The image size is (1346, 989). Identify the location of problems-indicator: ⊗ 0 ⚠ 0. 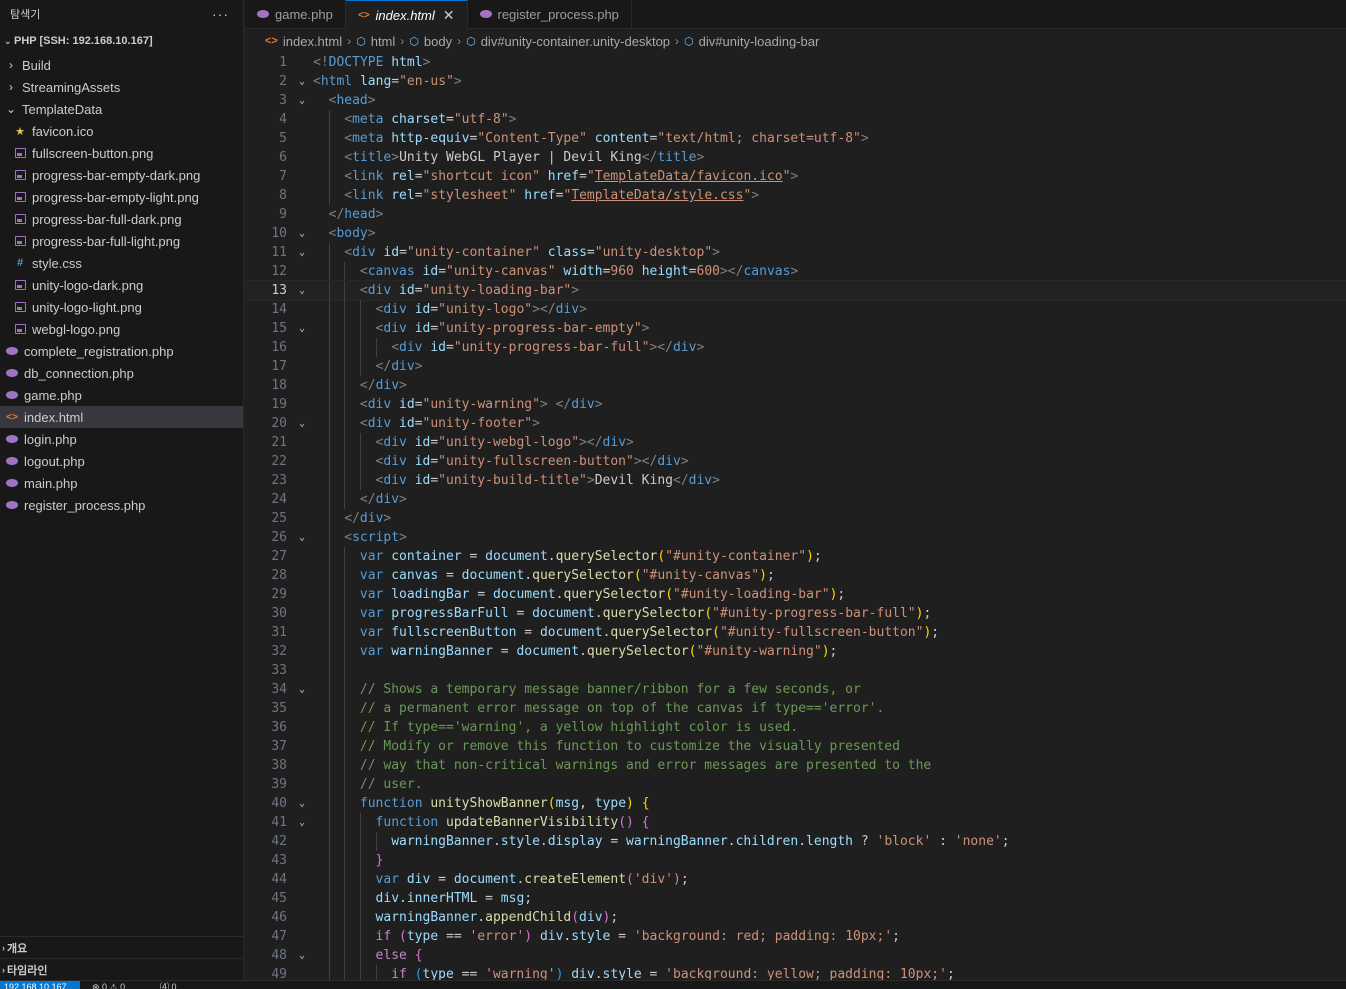
(108, 985).